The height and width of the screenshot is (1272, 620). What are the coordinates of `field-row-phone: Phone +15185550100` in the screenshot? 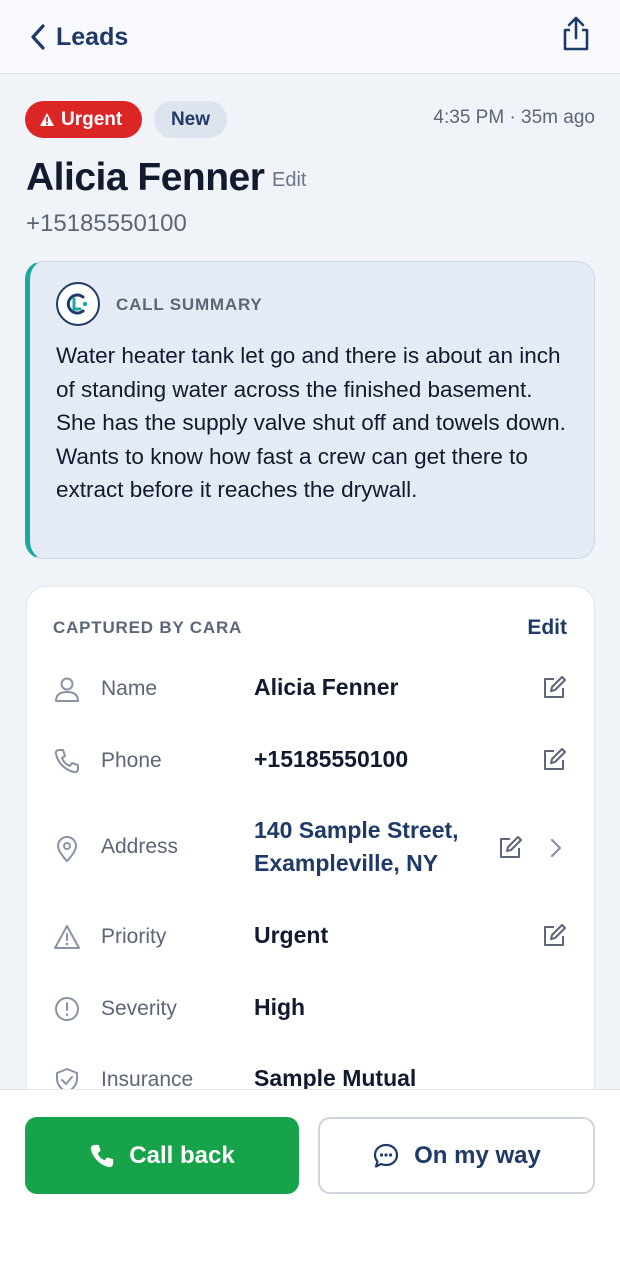 It's located at (310, 765).